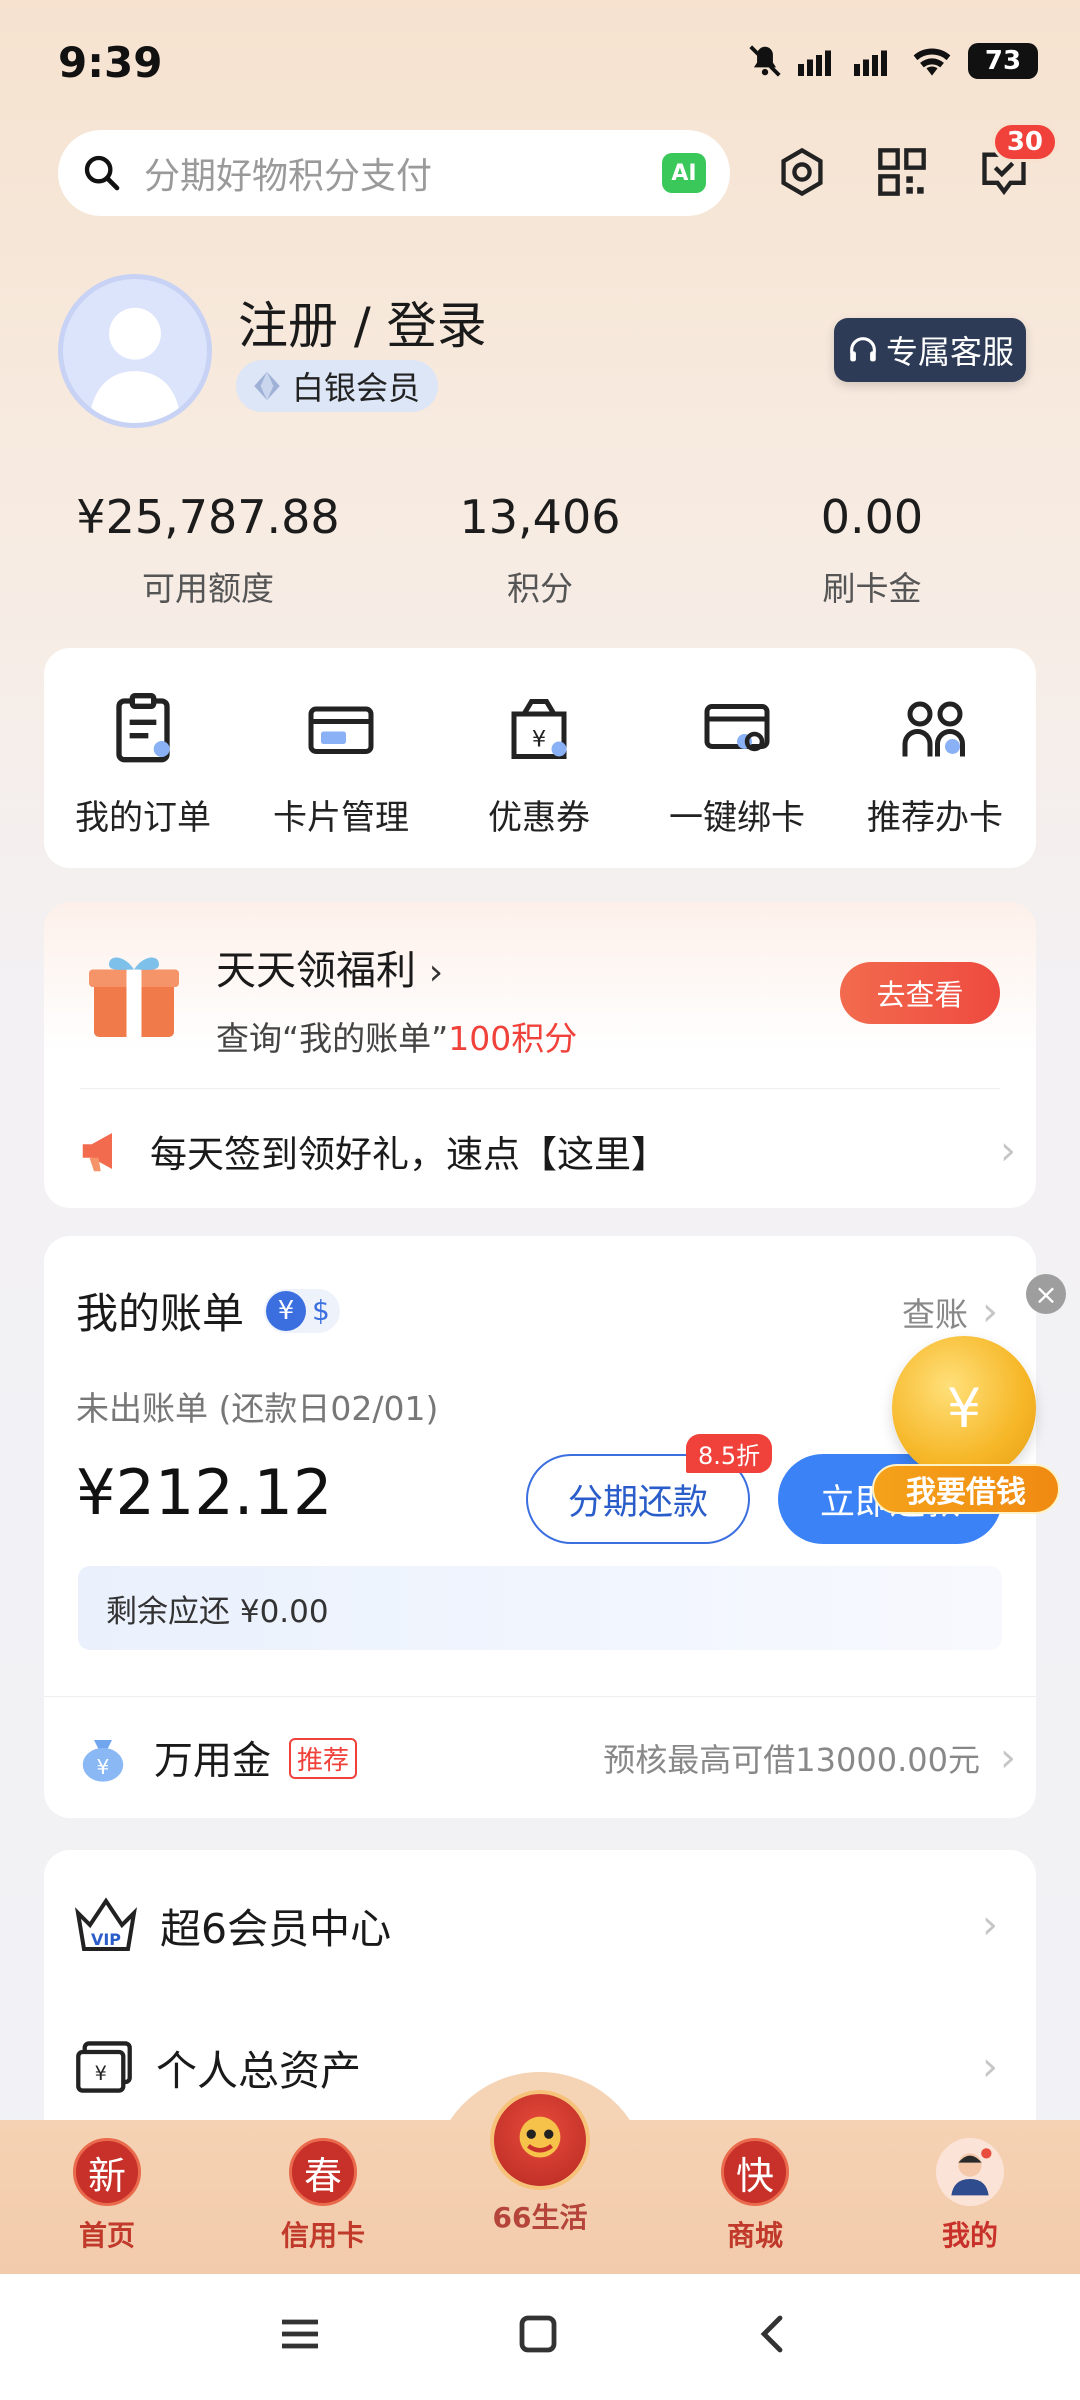 This screenshot has width=1080, height=2400. I want to click on nav-66-life: 66生活, so click(540, 2163).